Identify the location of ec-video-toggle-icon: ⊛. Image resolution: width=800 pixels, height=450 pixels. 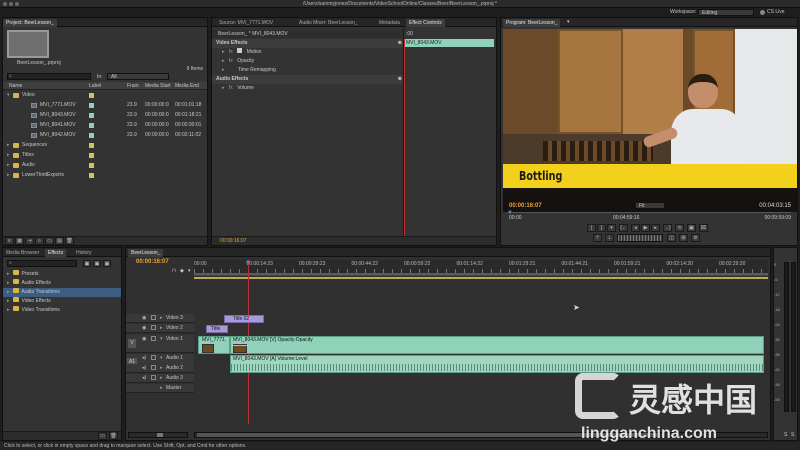
(400, 43).